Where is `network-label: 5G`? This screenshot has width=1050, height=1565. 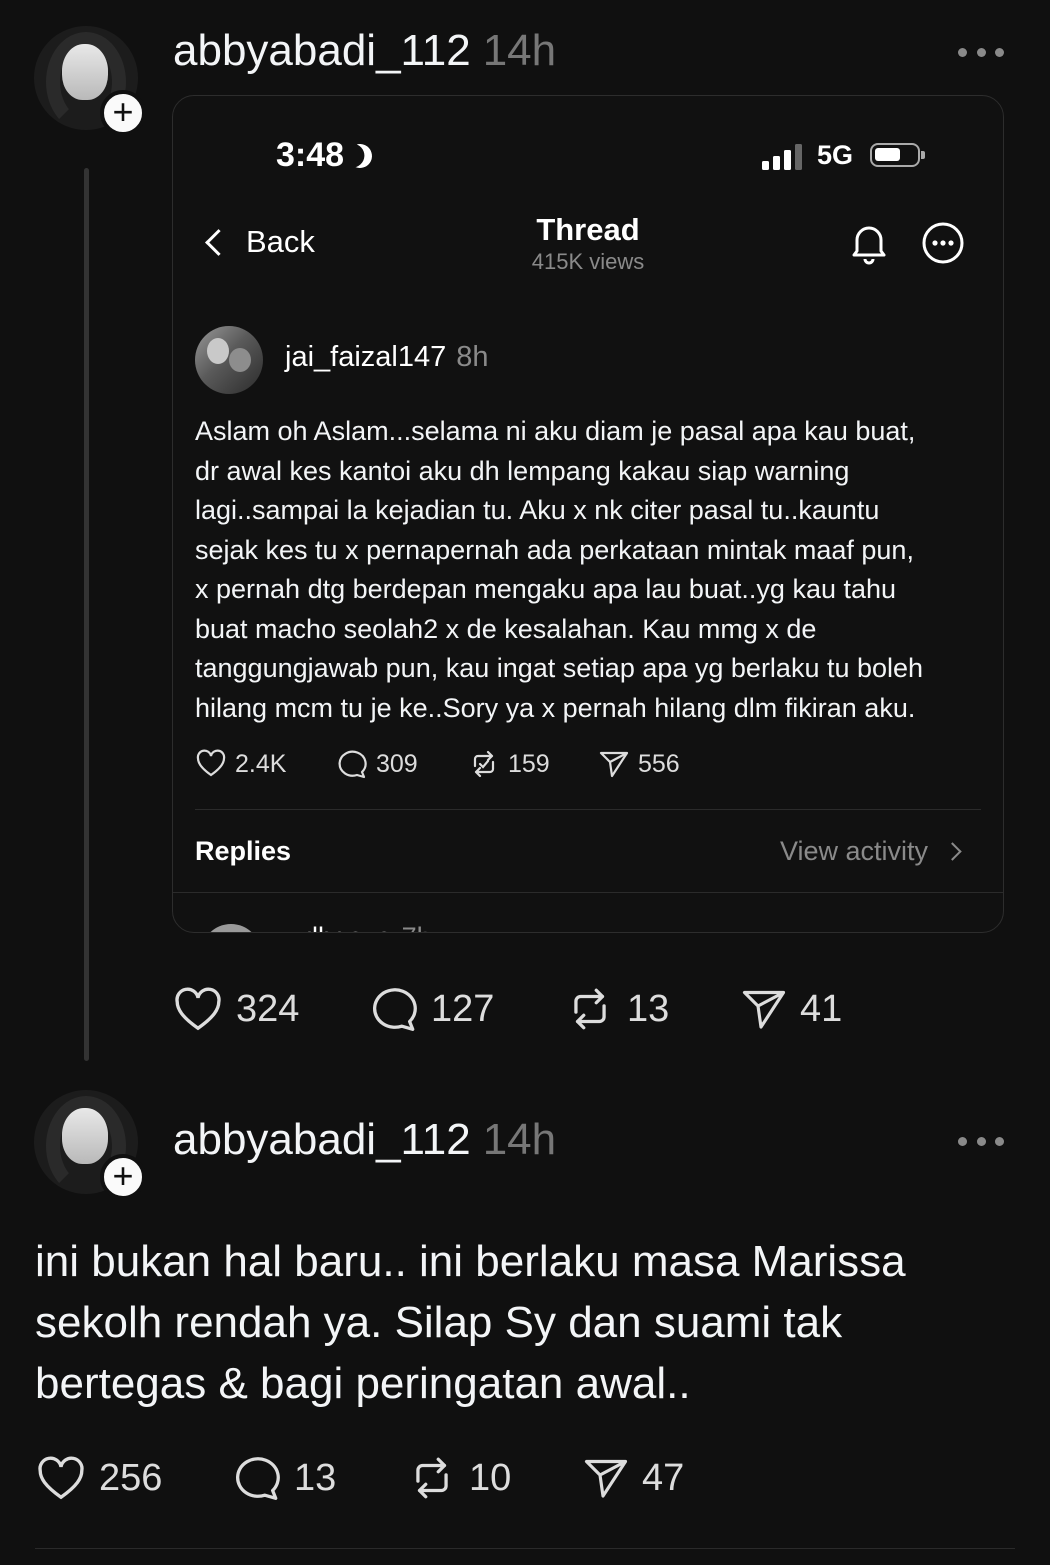
network-label: 5G is located at coordinates (835, 155).